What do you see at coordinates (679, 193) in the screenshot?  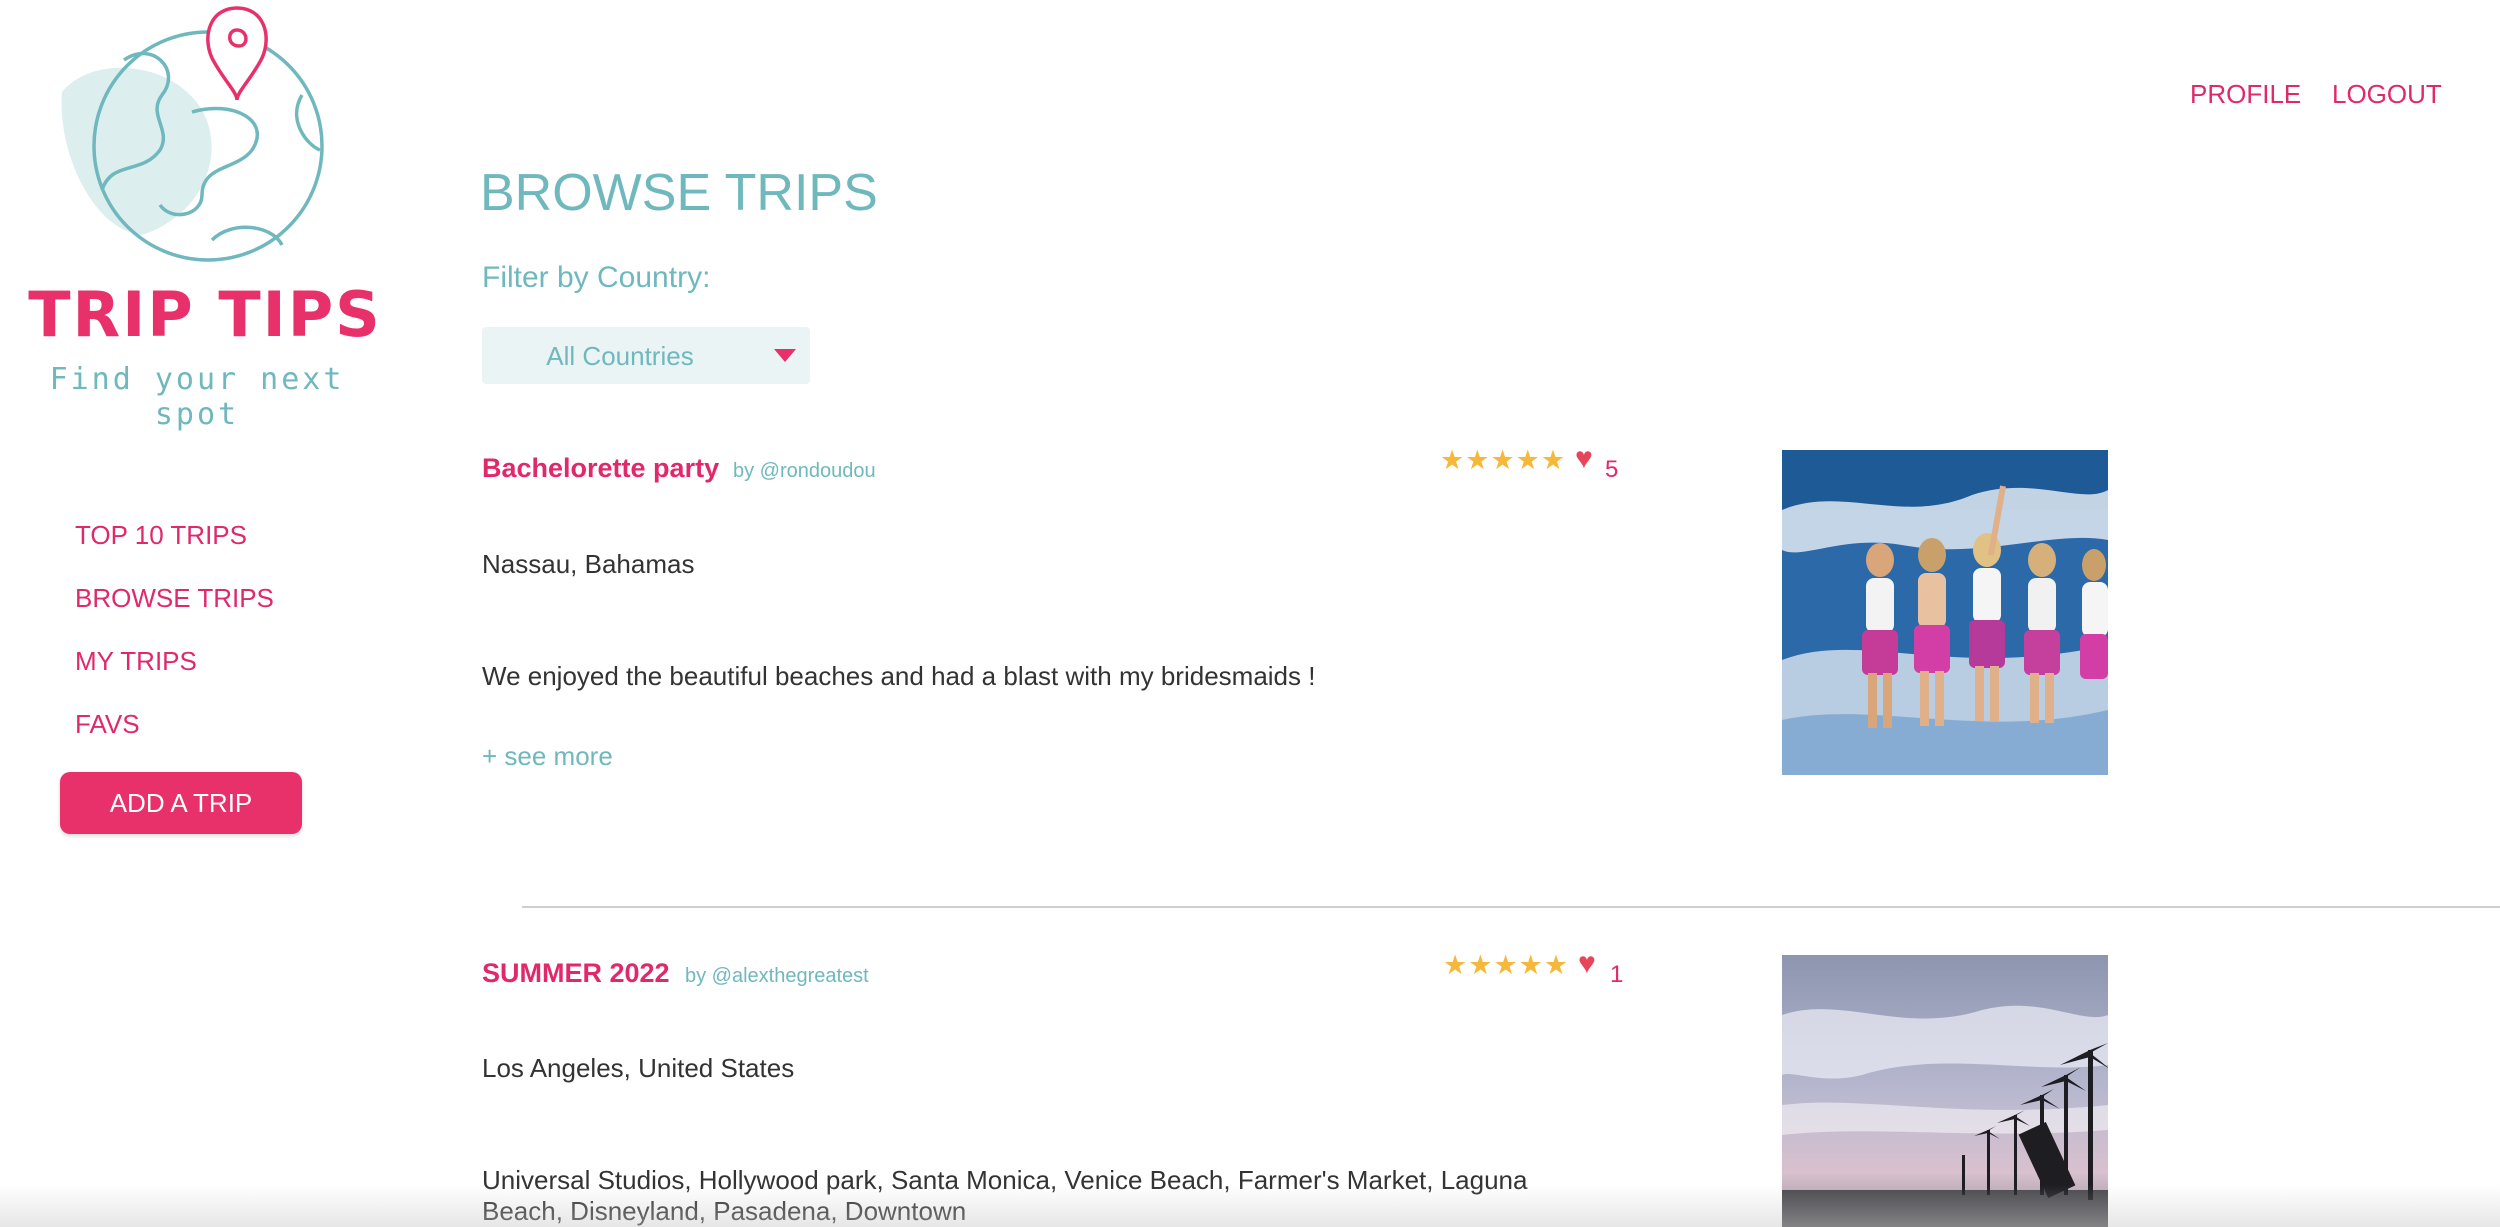 I see `page-title: BROWSE TRIPS` at bounding box center [679, 193].